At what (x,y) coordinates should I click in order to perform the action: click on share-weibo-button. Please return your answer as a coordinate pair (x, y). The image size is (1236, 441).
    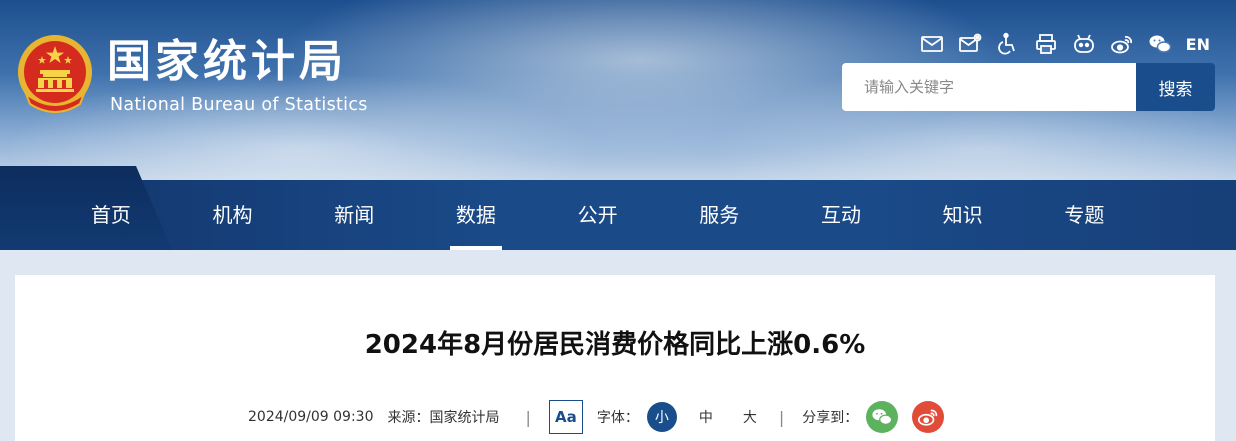
    Looking at the image, I should click on (928, 417).